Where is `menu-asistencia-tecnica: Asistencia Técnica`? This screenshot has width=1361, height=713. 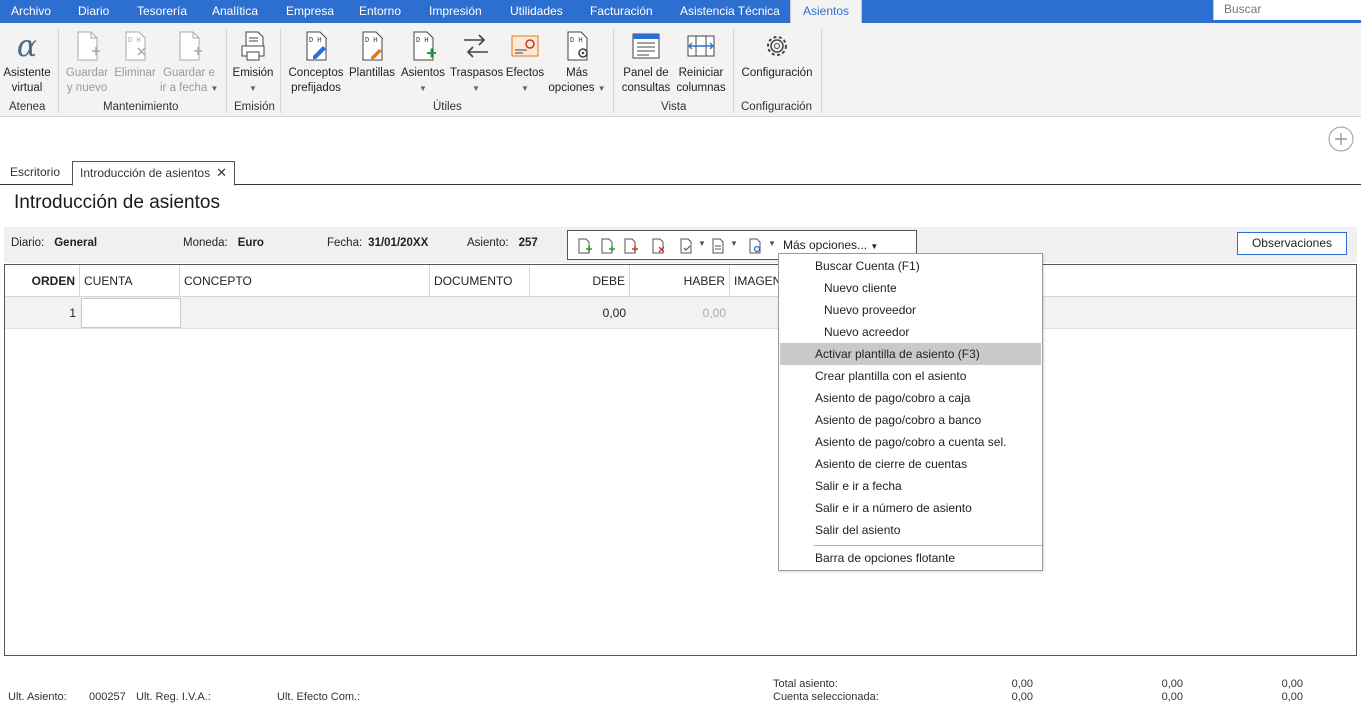
menu-asistencia-tecnica: Asistencia Técnica is located at coordinates (730, 11).